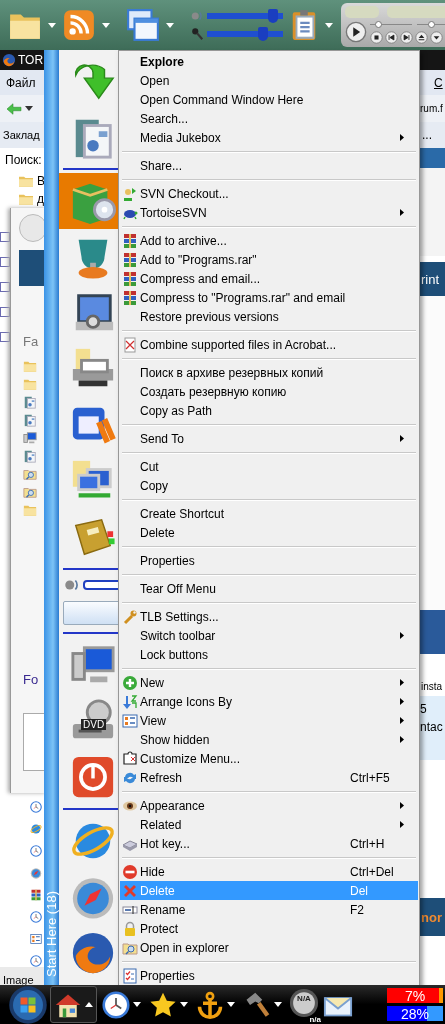 This screenshot has height=1024, width=445. What do you see at coordinates (269, 466) in the screenshot?
I see `menu-item: Cut` at bounding box center [269, 466].